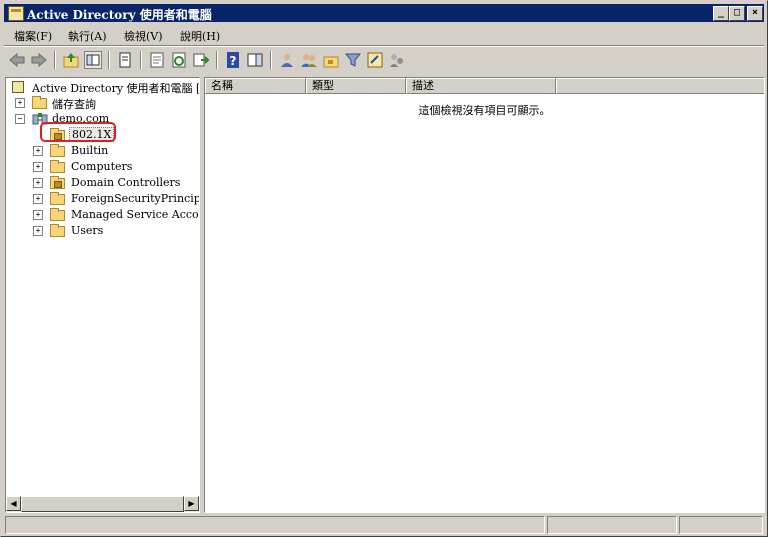  I want to click on column-header-filler, so click(660, 86).